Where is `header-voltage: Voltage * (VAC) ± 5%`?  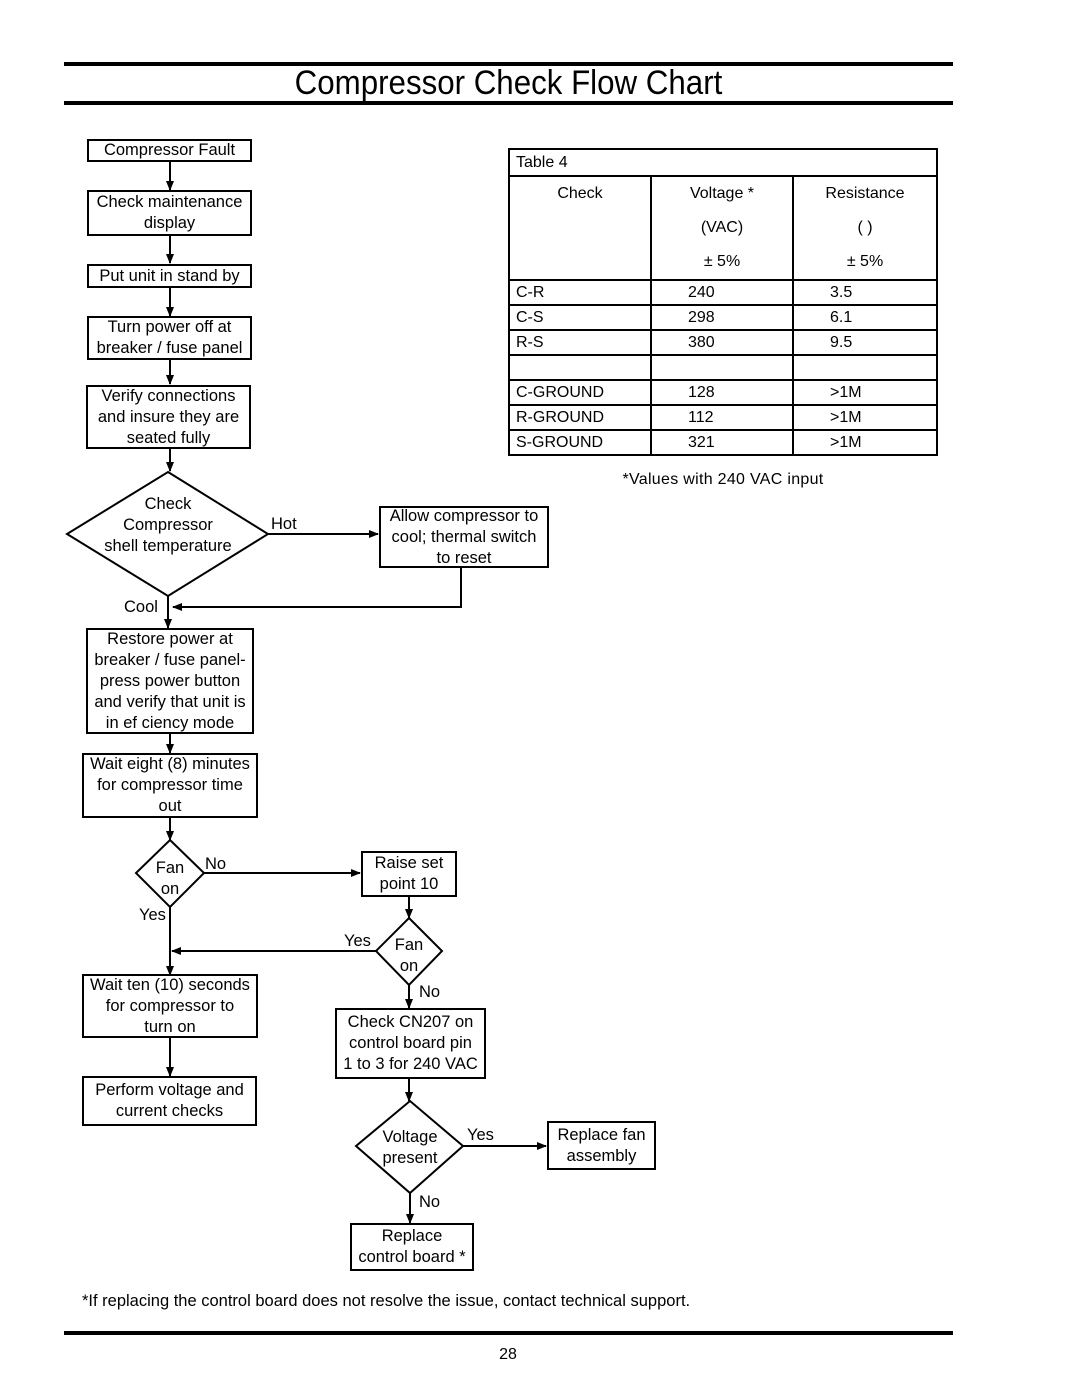 header-voltage: Voltage * (VAC) ± 5% is located at coordinates (722, 228).